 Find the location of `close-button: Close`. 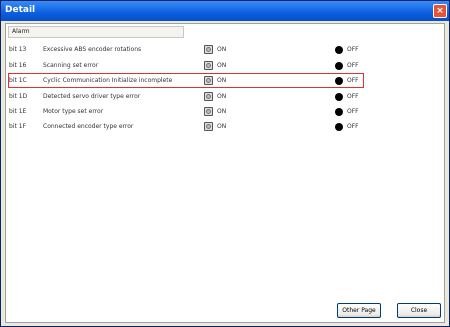

close-button: Close is located at coordinates (419, 310).